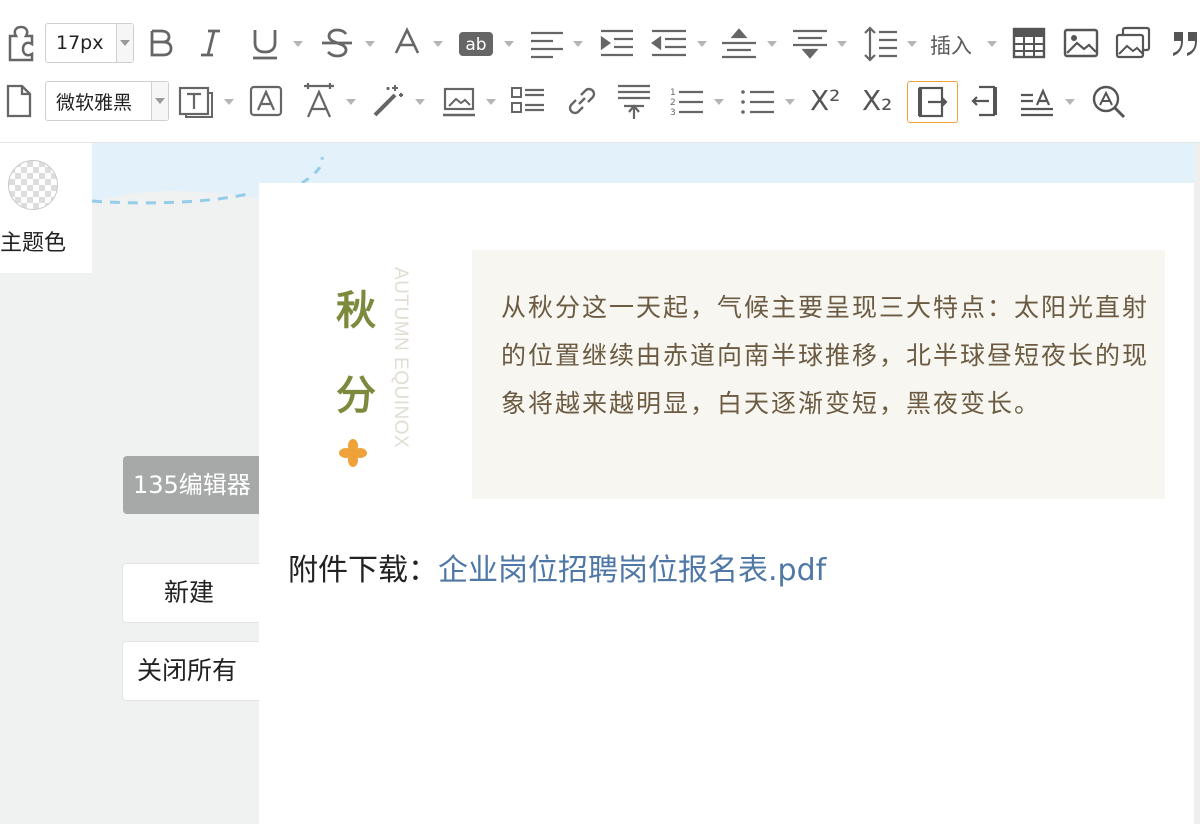 This screenshot has width=1200, height=824. I want to click on spacing-before-icon, so click(739, 43).